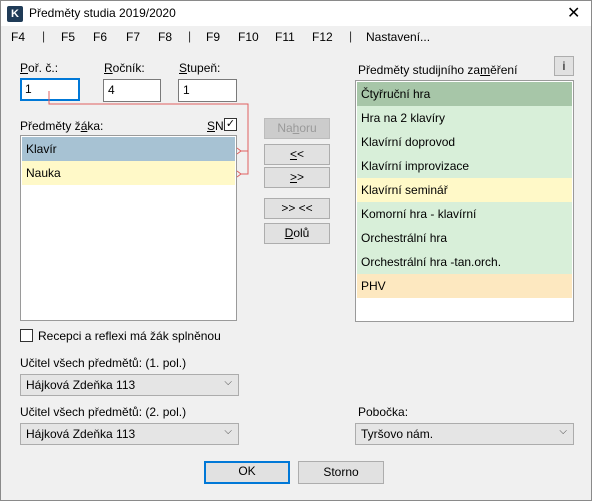 This screenshot has width=592, height=502. Describe the element at coordinates (183, 68) in the screenshot. I see `stupen-label-mnemonic: S` at that location.